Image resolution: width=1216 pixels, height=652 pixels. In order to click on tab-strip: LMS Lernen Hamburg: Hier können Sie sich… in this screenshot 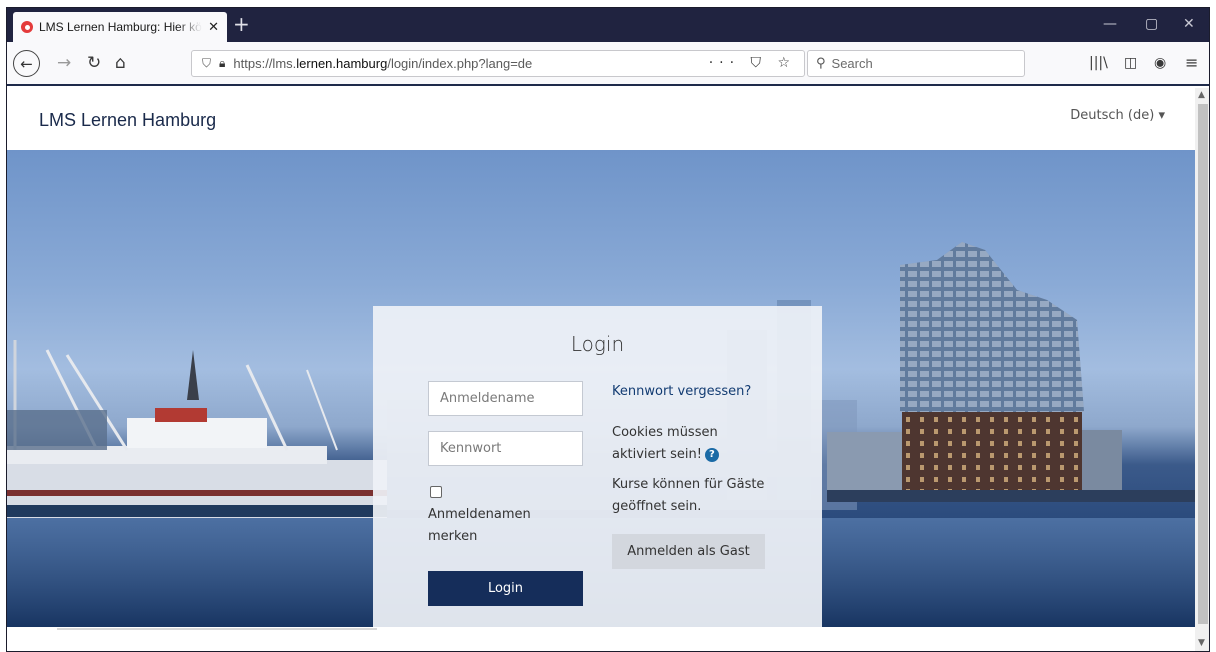, I will do `click(608, 25)`.